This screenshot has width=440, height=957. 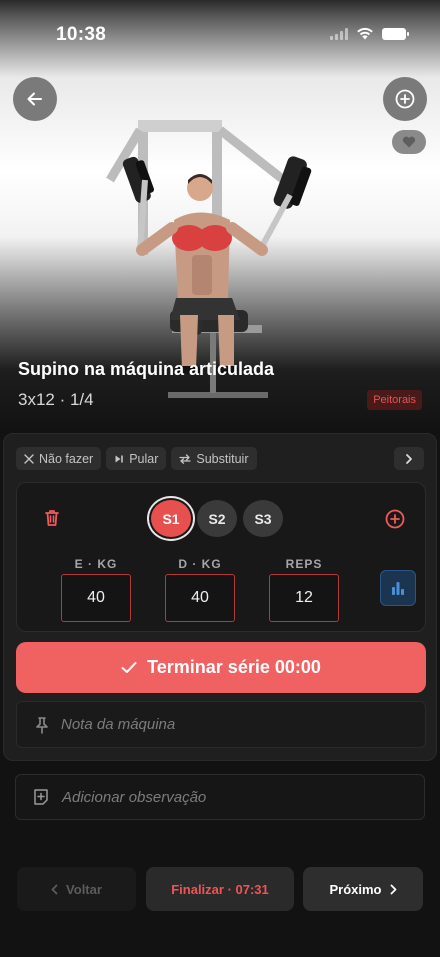 I want to click on left-weight-label: E · KG, so click(x=96, y=564).